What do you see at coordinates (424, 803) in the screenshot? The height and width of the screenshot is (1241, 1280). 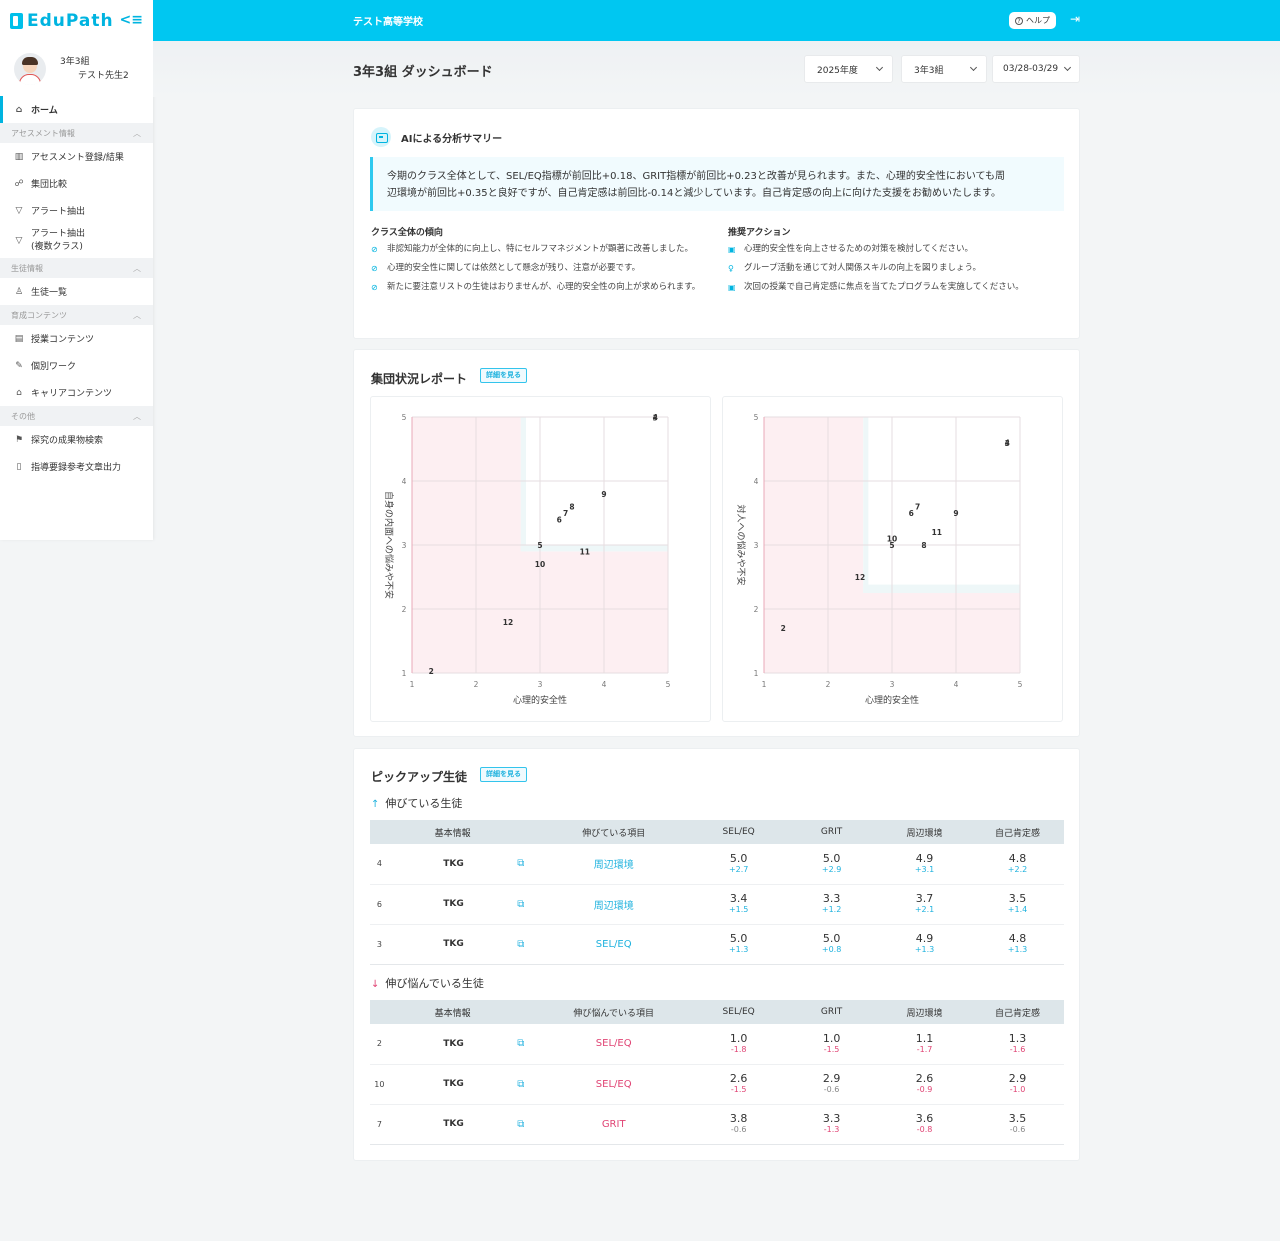 I see `growing-title: 伸びている生徒` at bounding box center [424, 803].